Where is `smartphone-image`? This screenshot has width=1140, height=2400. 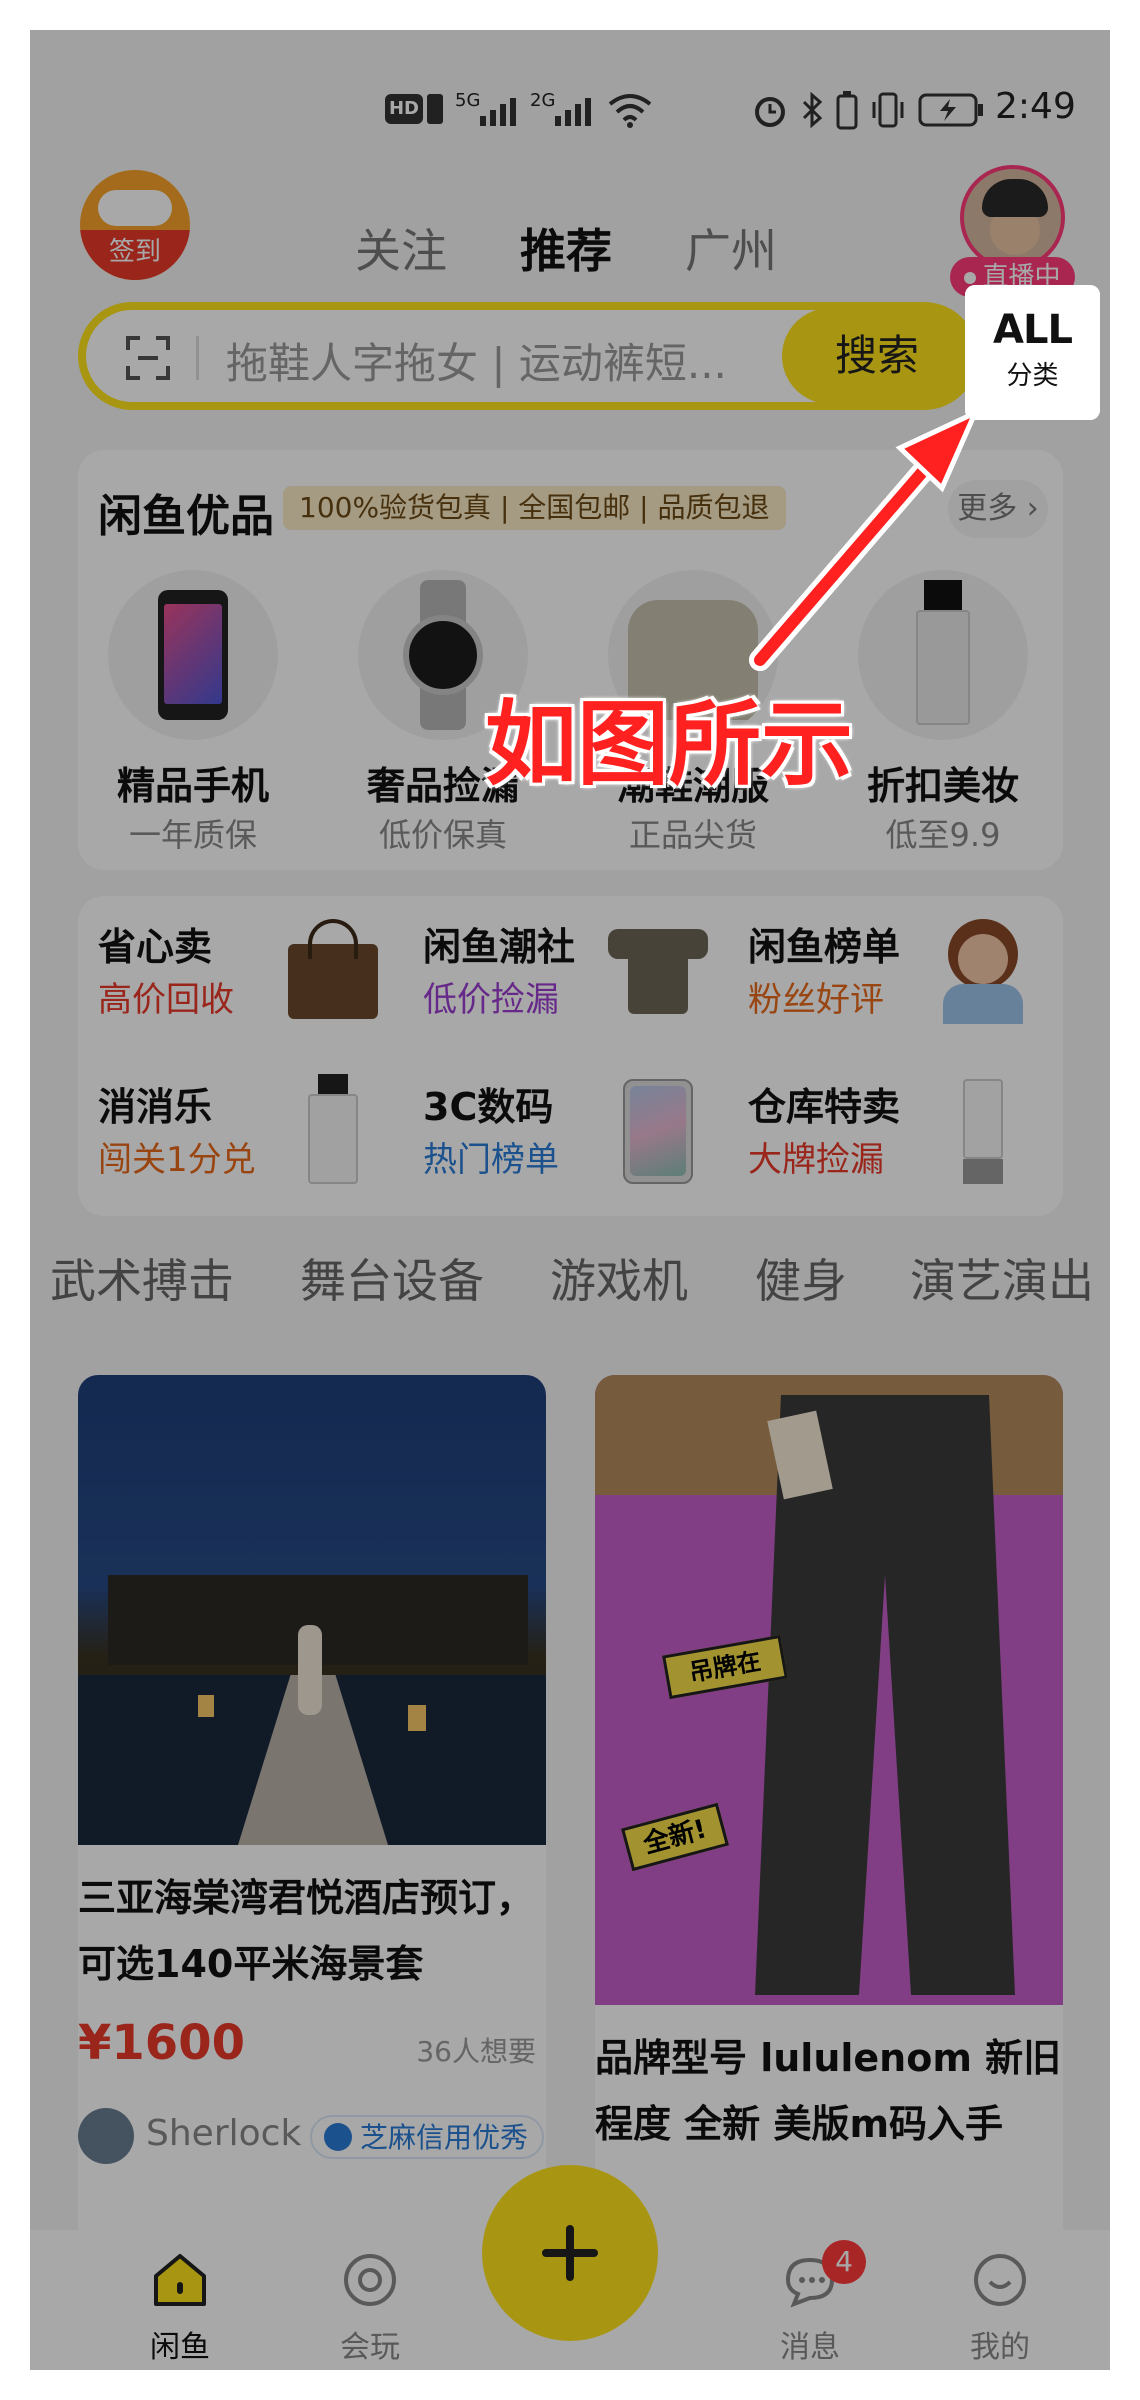
smartphone-image is located at coordinates (658, 1129).